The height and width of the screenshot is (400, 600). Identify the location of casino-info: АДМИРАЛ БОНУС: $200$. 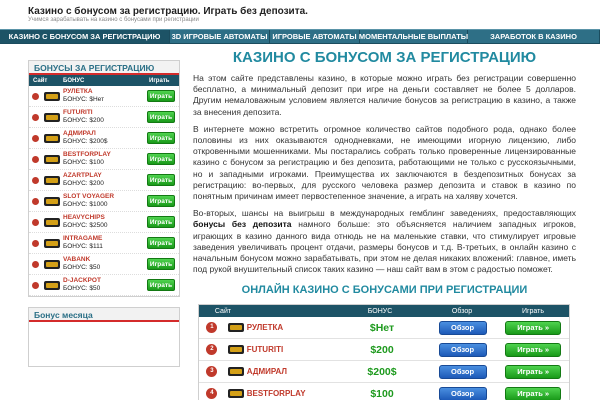
(105, 138).